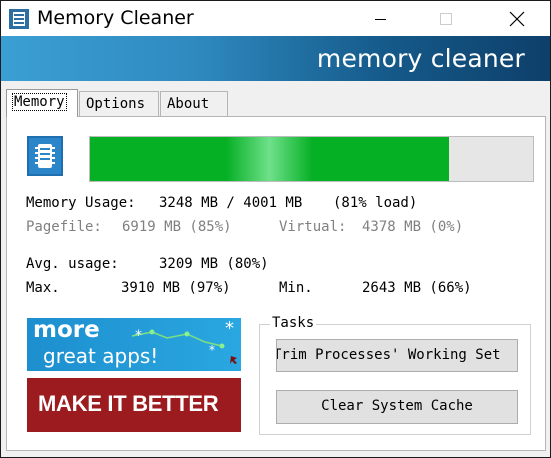 This screenshot has width=551, height=458. I want to click on clear-system-cache-label: Clear System Cache, so click(397, 406).